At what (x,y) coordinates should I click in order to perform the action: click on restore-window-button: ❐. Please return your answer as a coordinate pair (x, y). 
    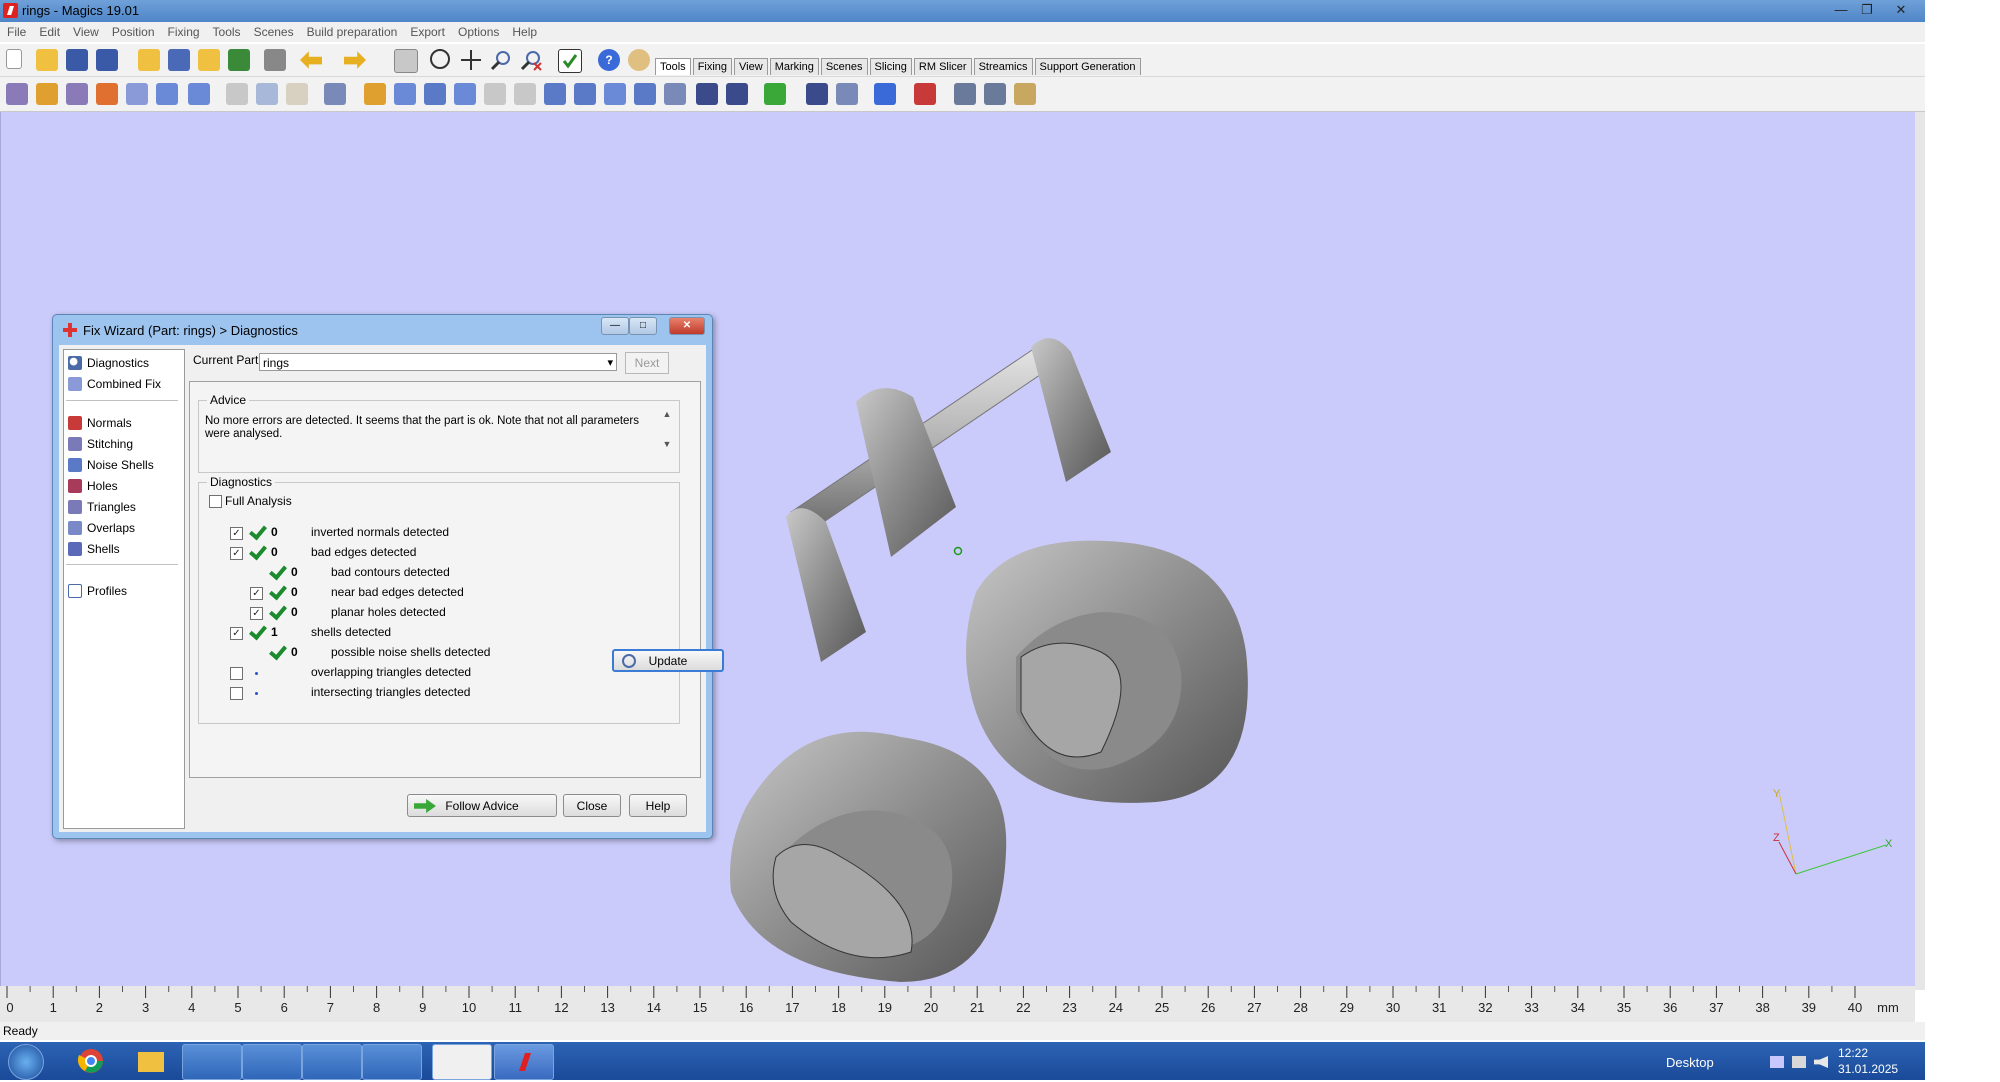
    Looking at the image, I should click on (1867, 10).